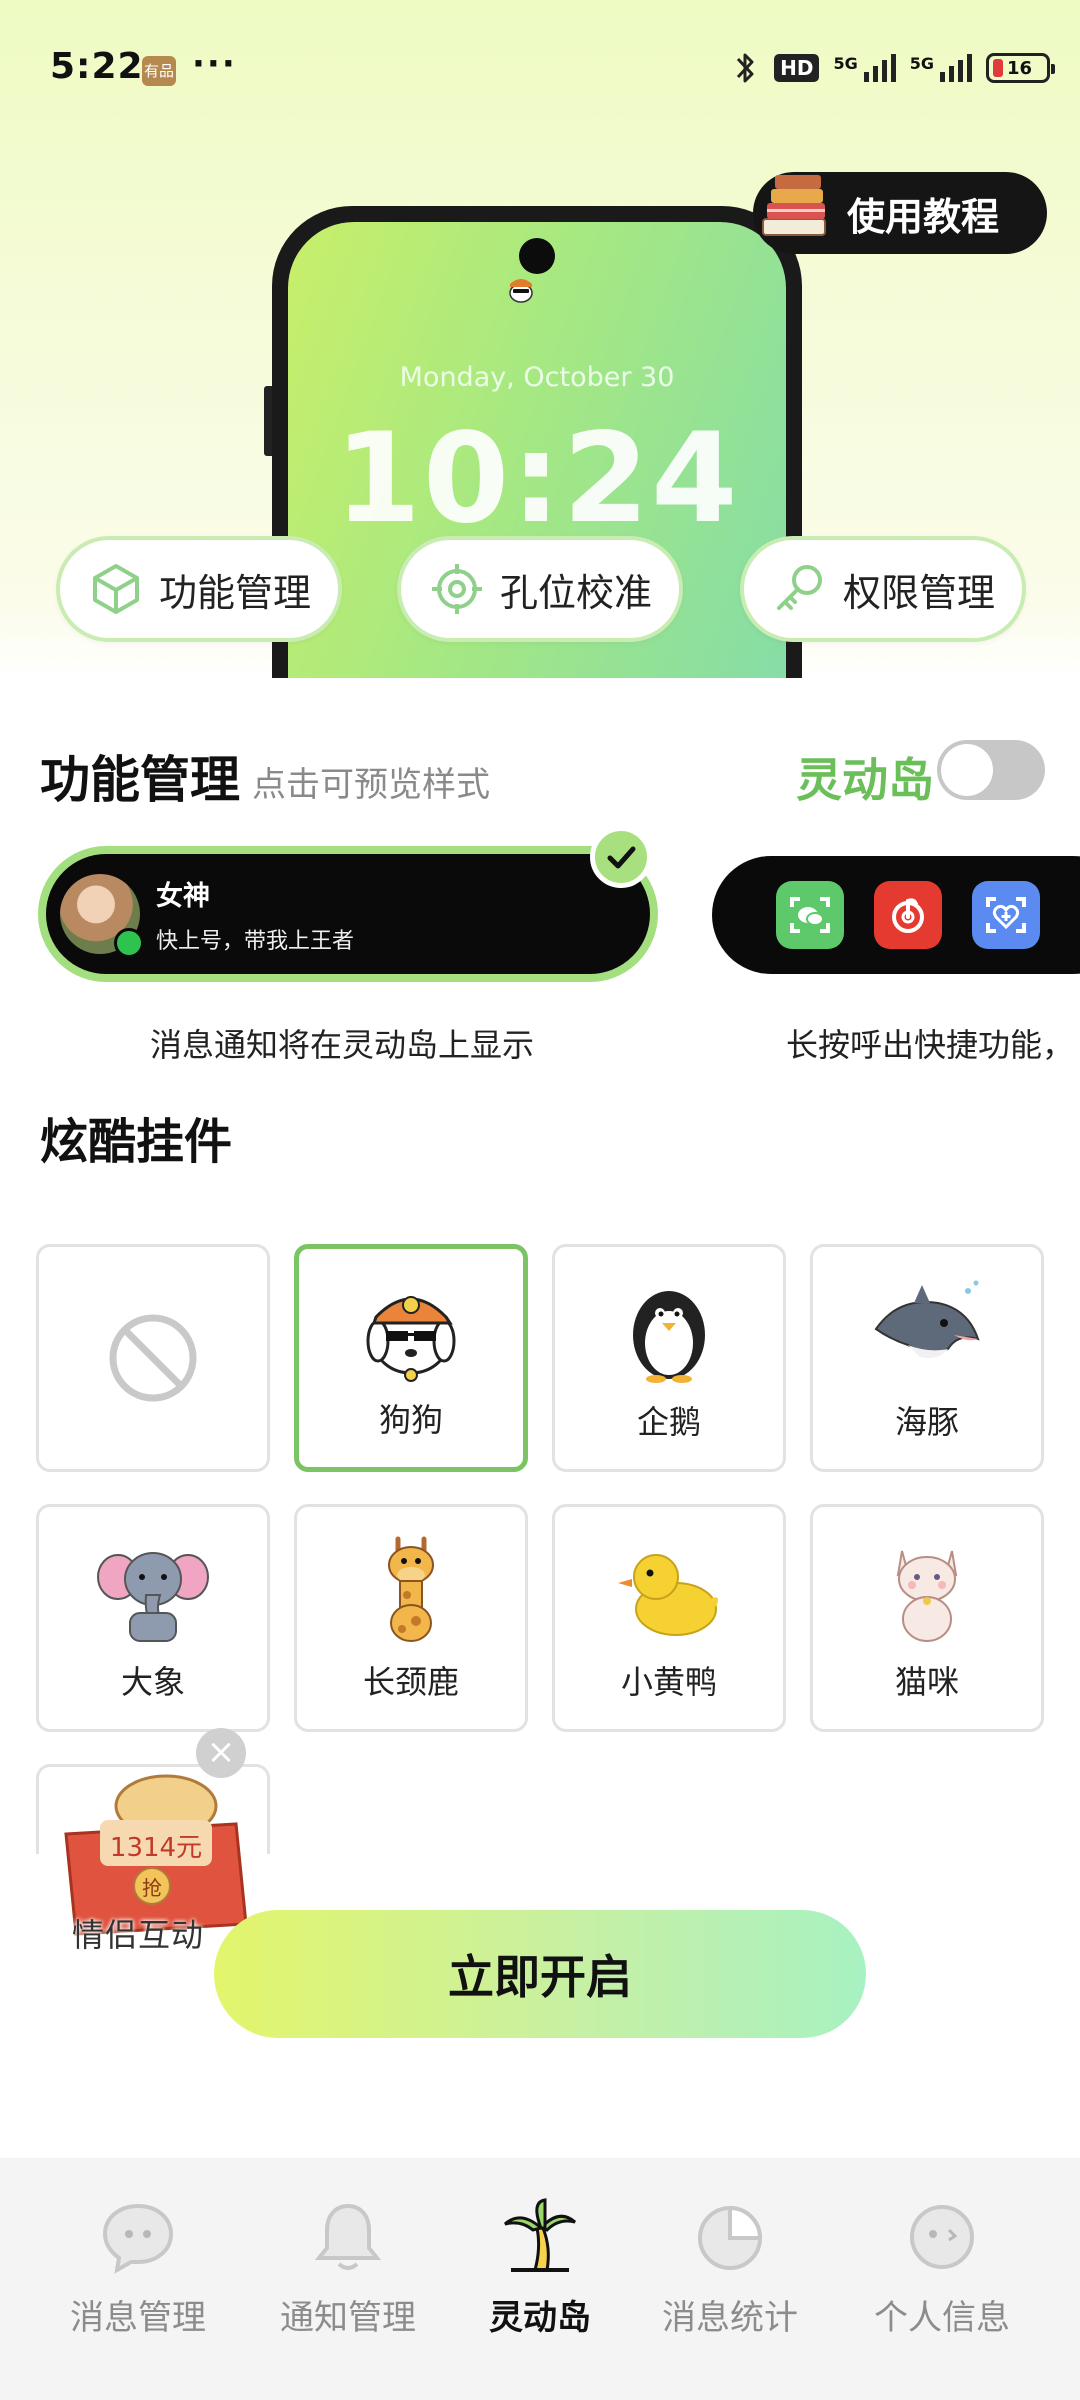  I want to click on widget-label: 企鹅, so click(668, 1422).